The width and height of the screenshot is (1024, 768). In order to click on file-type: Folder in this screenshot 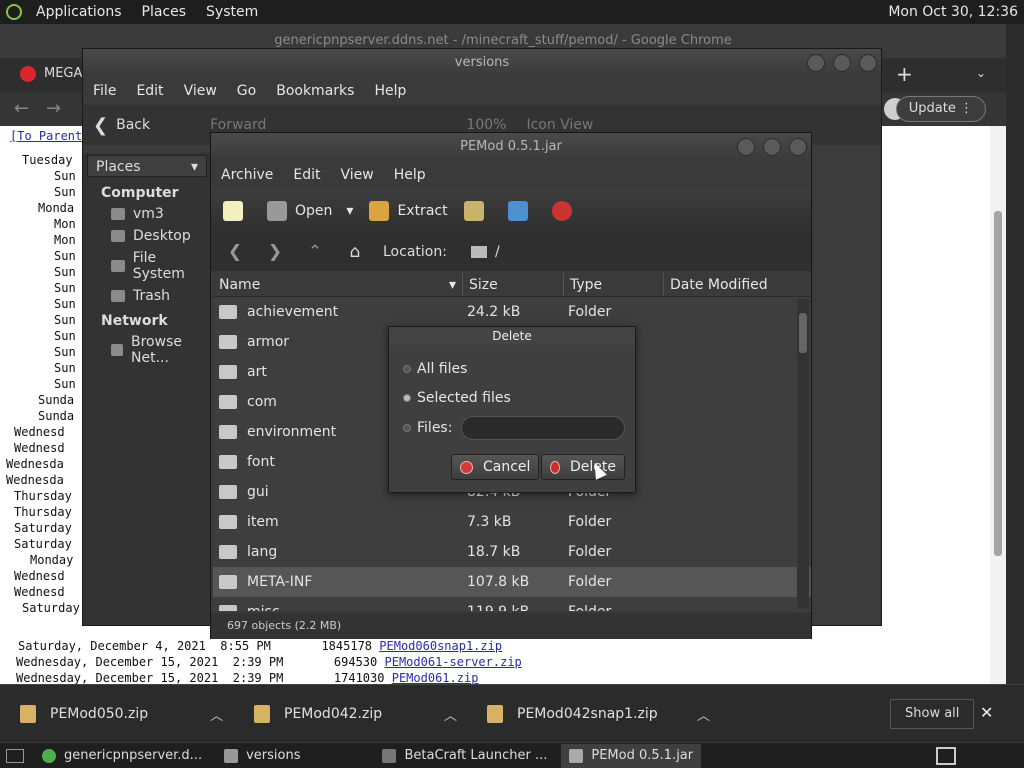, I will do `click(614, 607)`.